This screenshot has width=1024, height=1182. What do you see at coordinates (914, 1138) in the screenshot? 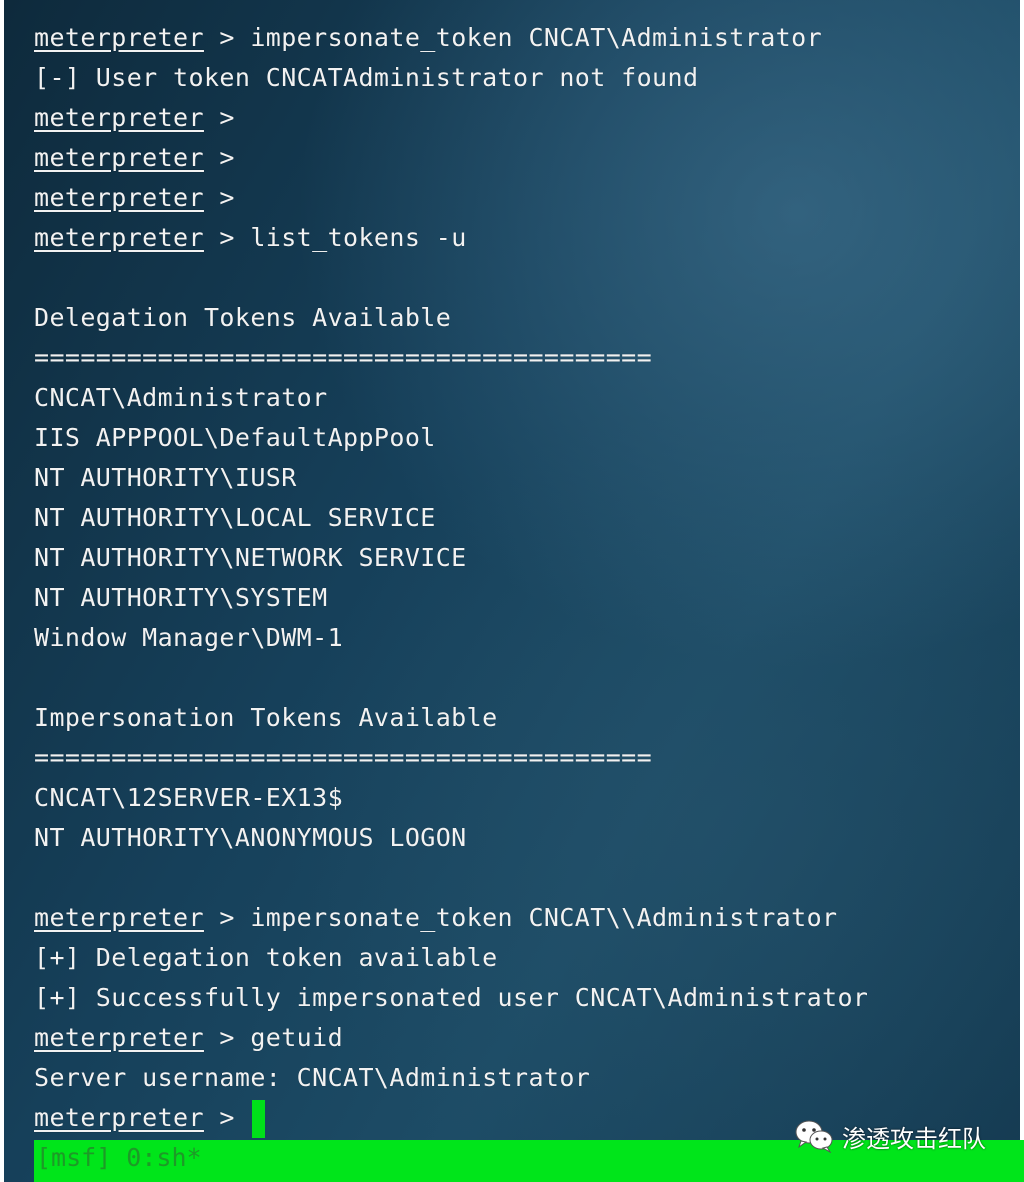
I see `watermark-text: 渗透攻击红队` at bounding box center [914, 1138].